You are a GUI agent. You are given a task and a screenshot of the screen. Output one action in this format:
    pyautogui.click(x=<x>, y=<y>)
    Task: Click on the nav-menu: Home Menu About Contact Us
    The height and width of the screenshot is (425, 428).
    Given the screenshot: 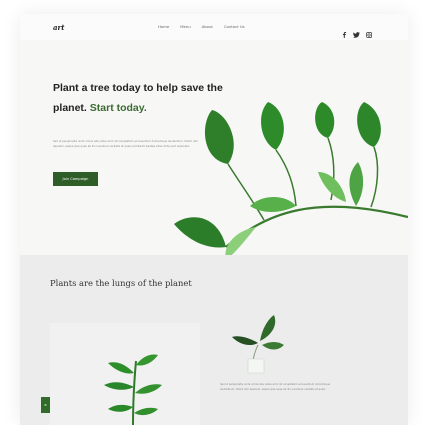 What is the action you would take?
    pyautogui.click(x=201, y=26)
    